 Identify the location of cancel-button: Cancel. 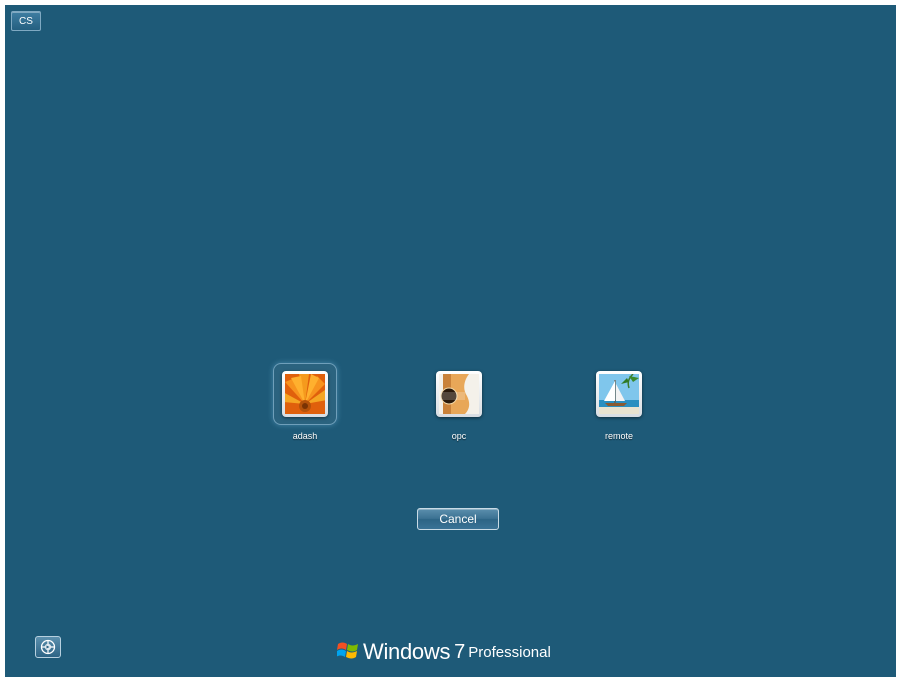
(458, 519).